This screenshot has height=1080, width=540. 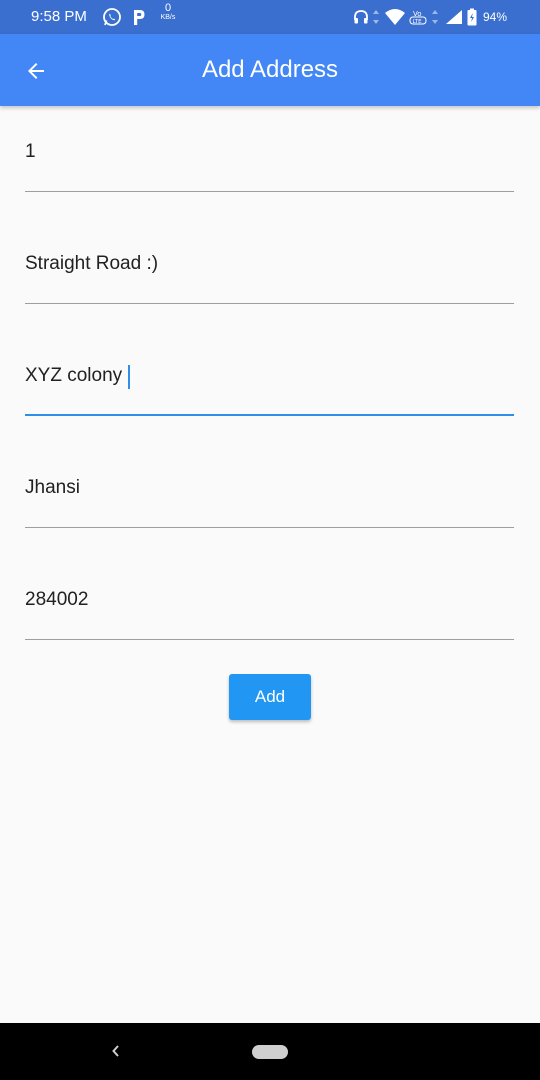 What do you see at coordinates (454, 17) in the screenshot?
I see `signal-icon` at bounding box center [454, 17].